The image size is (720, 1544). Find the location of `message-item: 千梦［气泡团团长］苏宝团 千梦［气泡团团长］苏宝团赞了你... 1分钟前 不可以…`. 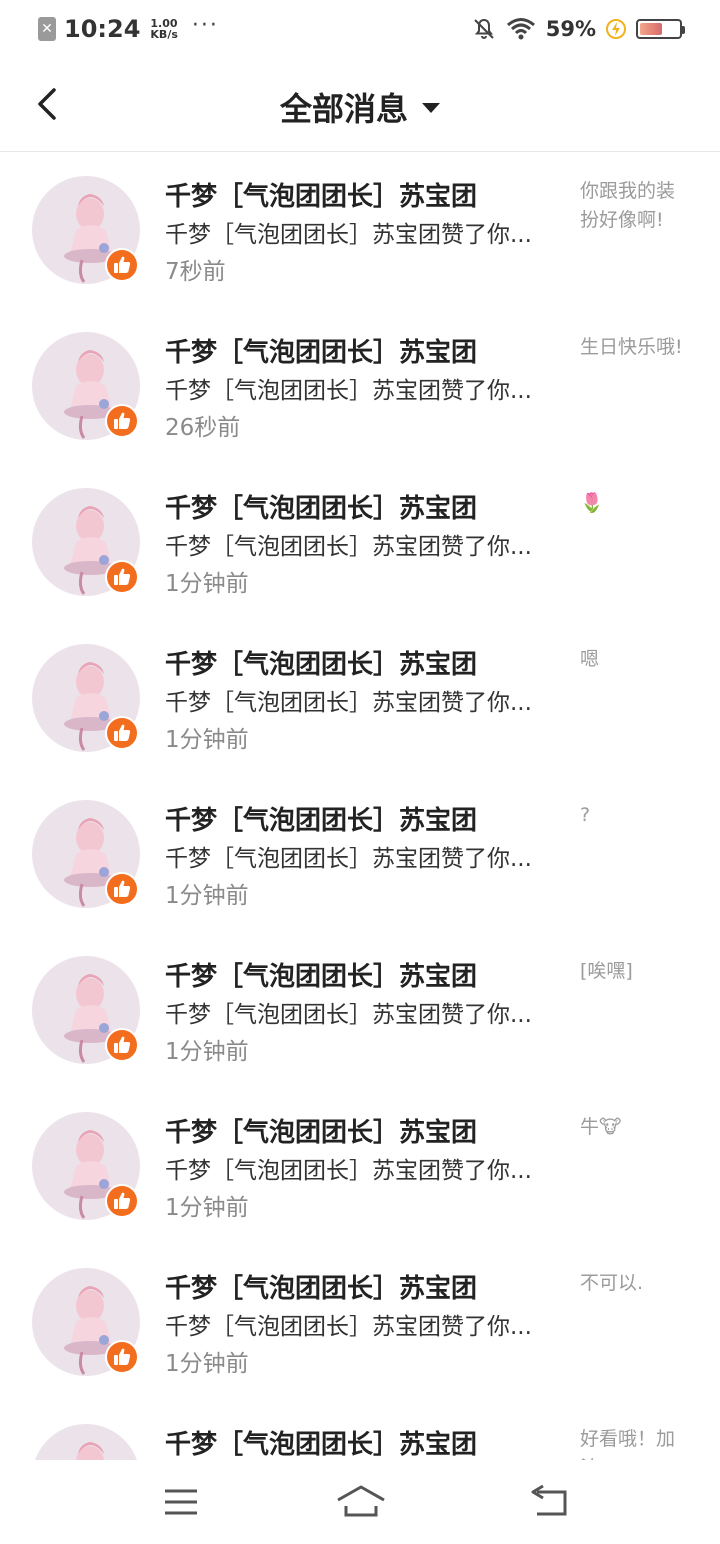

message-item: 千梦［气泡团团长］苏宝团 千梦［气泡团团长］苏宝团赞了你... 1分钟前 不可以… is located at coordinates (360, 1323).